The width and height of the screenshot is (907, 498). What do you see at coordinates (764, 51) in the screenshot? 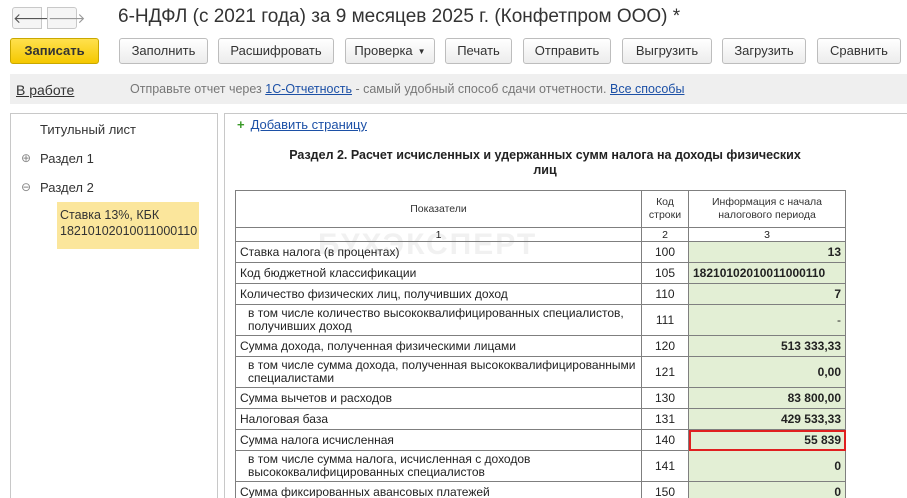
I see `load-button: Загрузить` at bounding box center [764, 51].